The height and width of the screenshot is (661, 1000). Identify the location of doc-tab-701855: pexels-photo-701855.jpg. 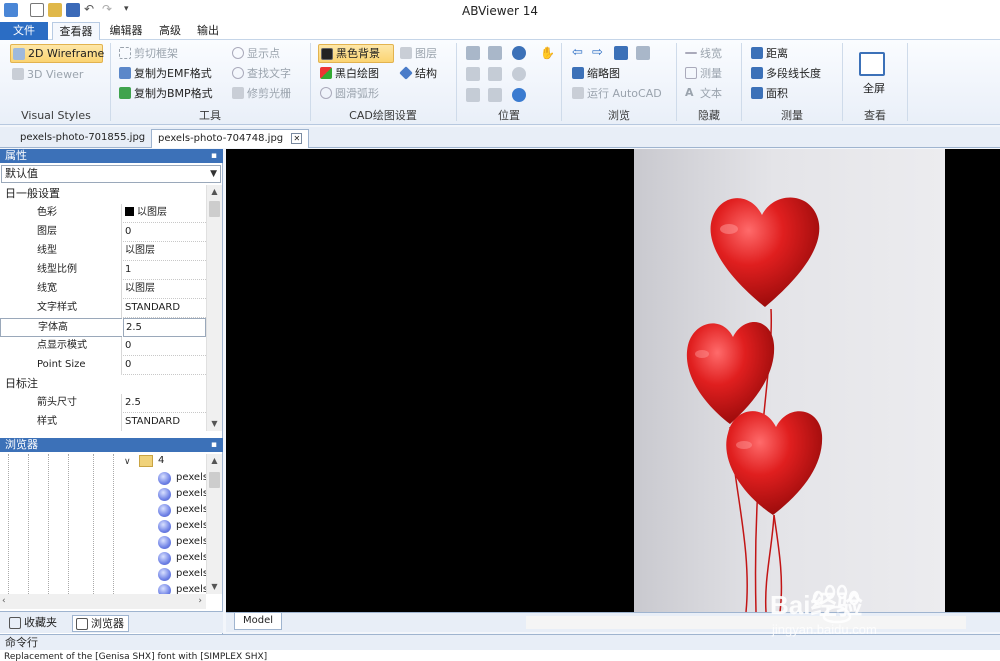
(82, 138).